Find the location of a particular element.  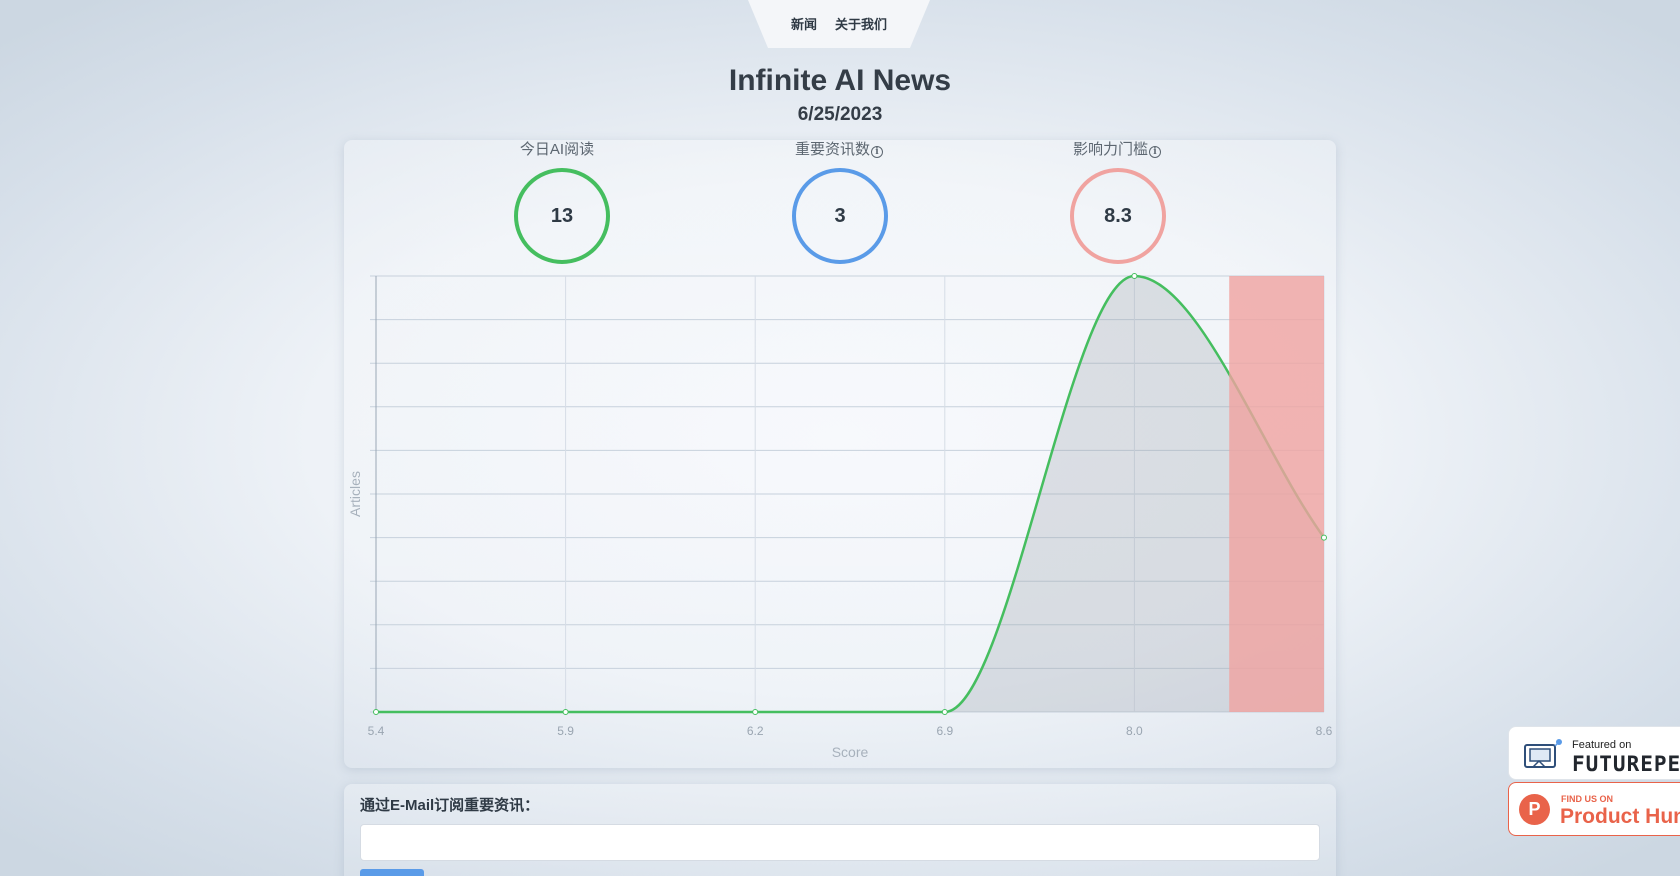

page-title: Infinite AI News is located at coordinates (840, 80).